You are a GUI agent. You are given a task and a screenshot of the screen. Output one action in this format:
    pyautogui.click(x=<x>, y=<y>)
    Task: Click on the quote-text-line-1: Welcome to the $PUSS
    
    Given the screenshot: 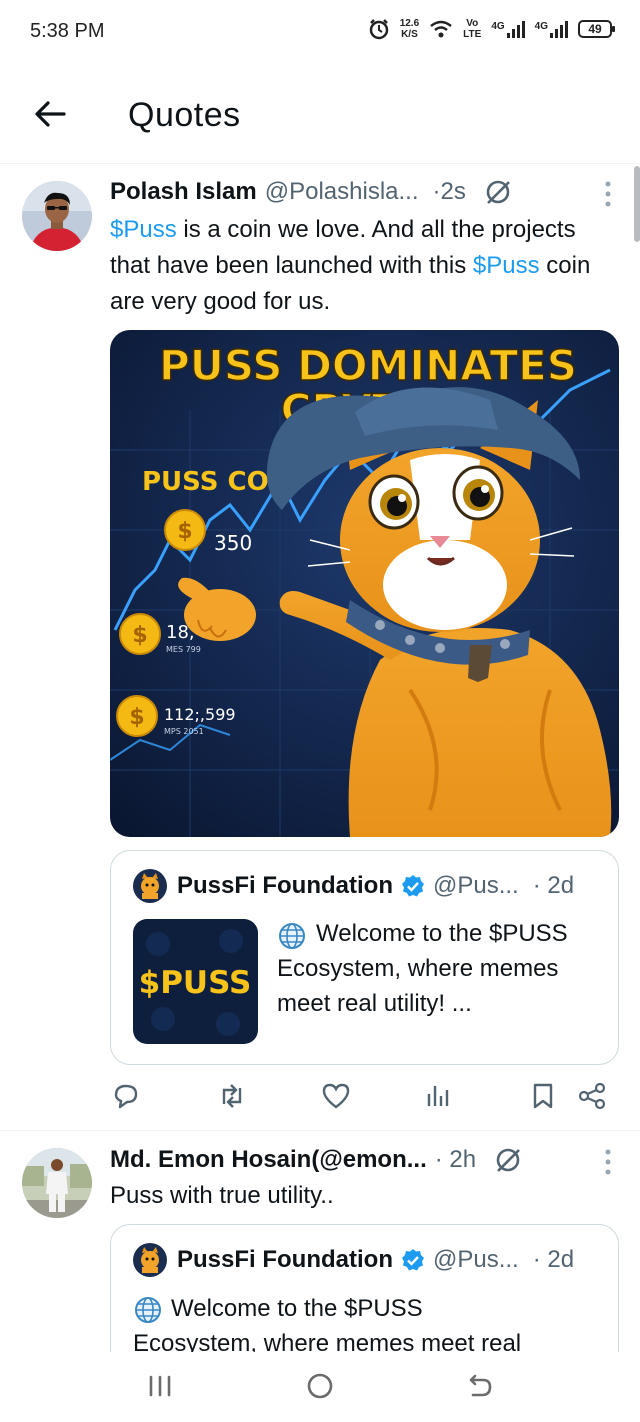 What is the action you would take?
    pyautogui.click(x=297, y=1308)
    